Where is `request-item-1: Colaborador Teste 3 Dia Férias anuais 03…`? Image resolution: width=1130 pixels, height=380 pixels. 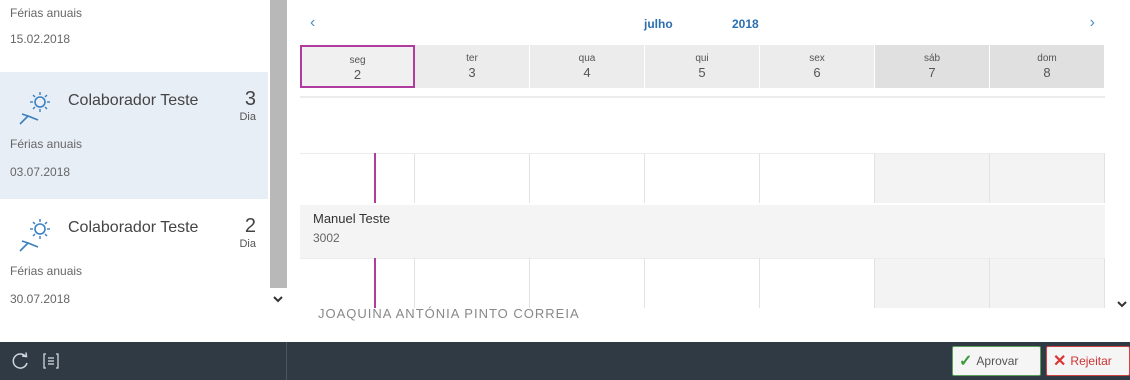
request-item-1: Colaborador Teste 3 Dia Férias anuais 03… is located at coordinates (134, 135).